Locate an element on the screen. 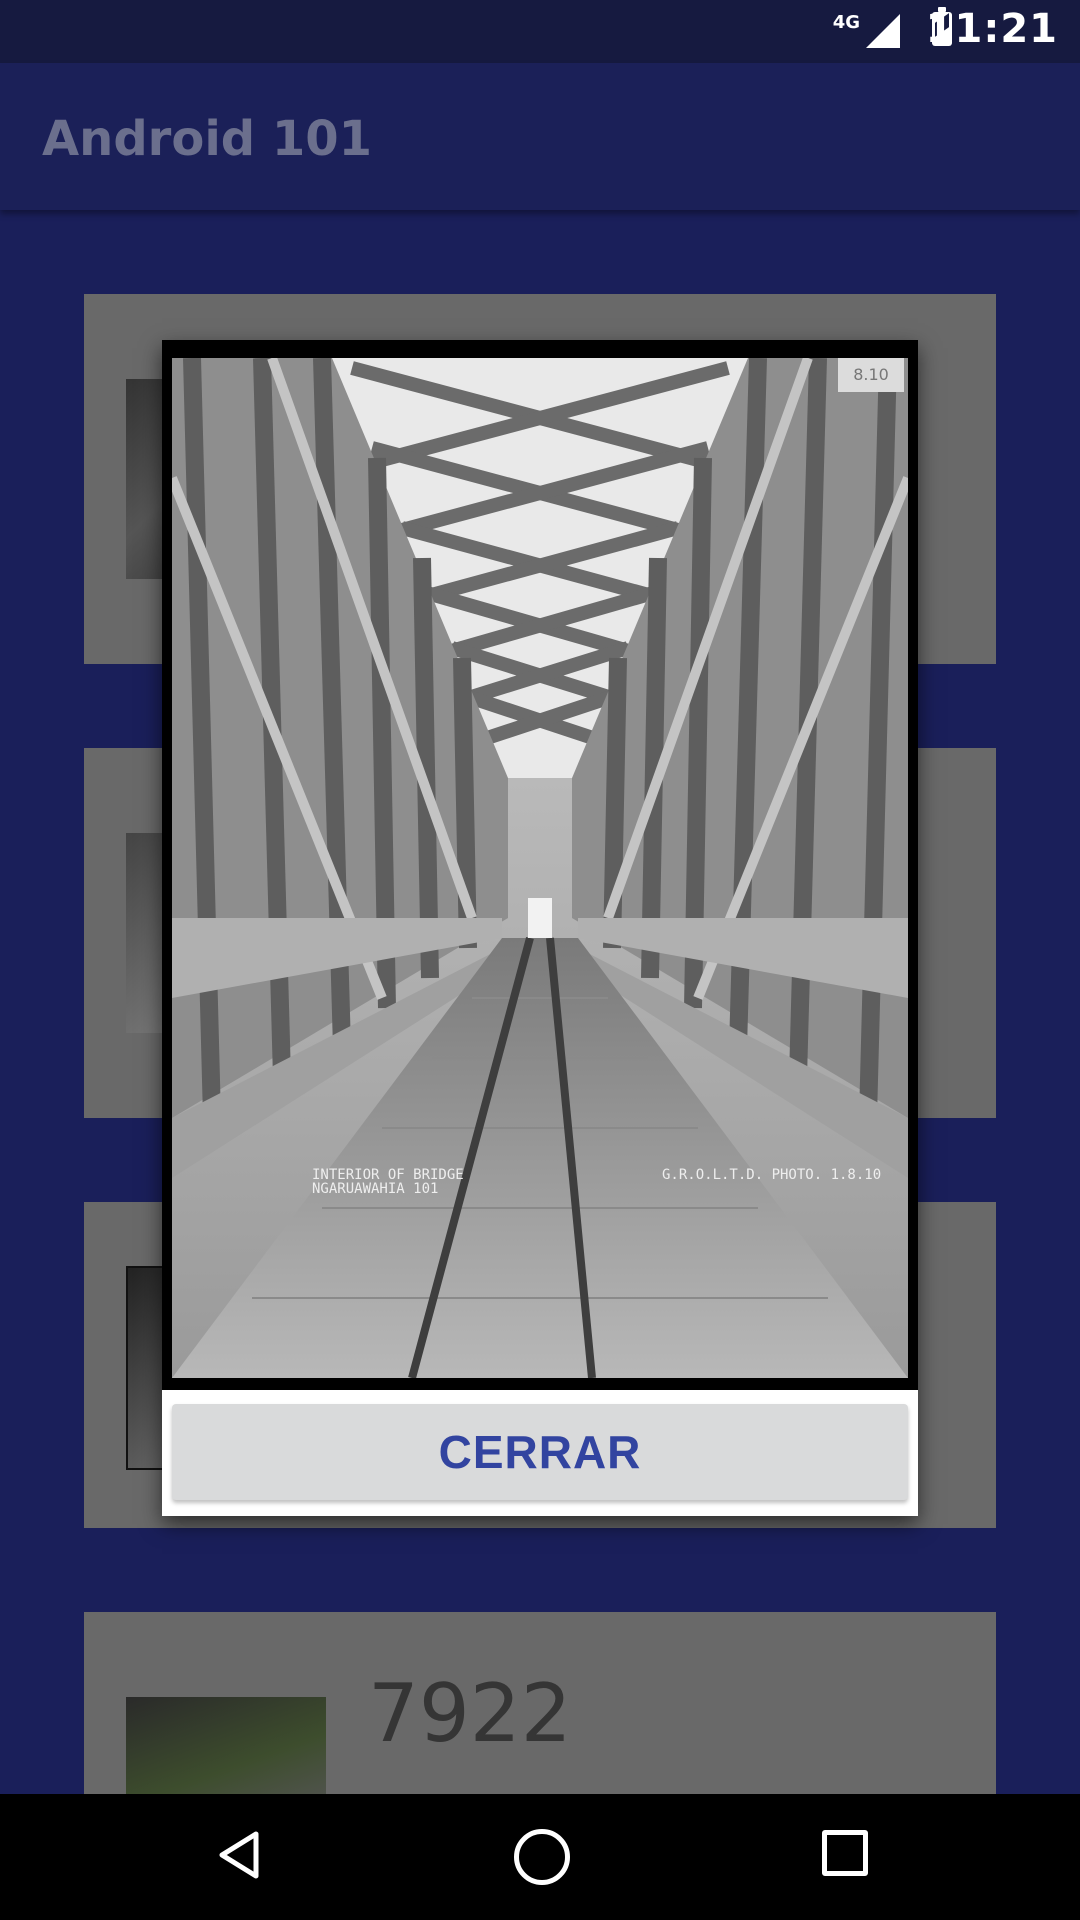  navigation-bar is located at coordinates (540, 1857).